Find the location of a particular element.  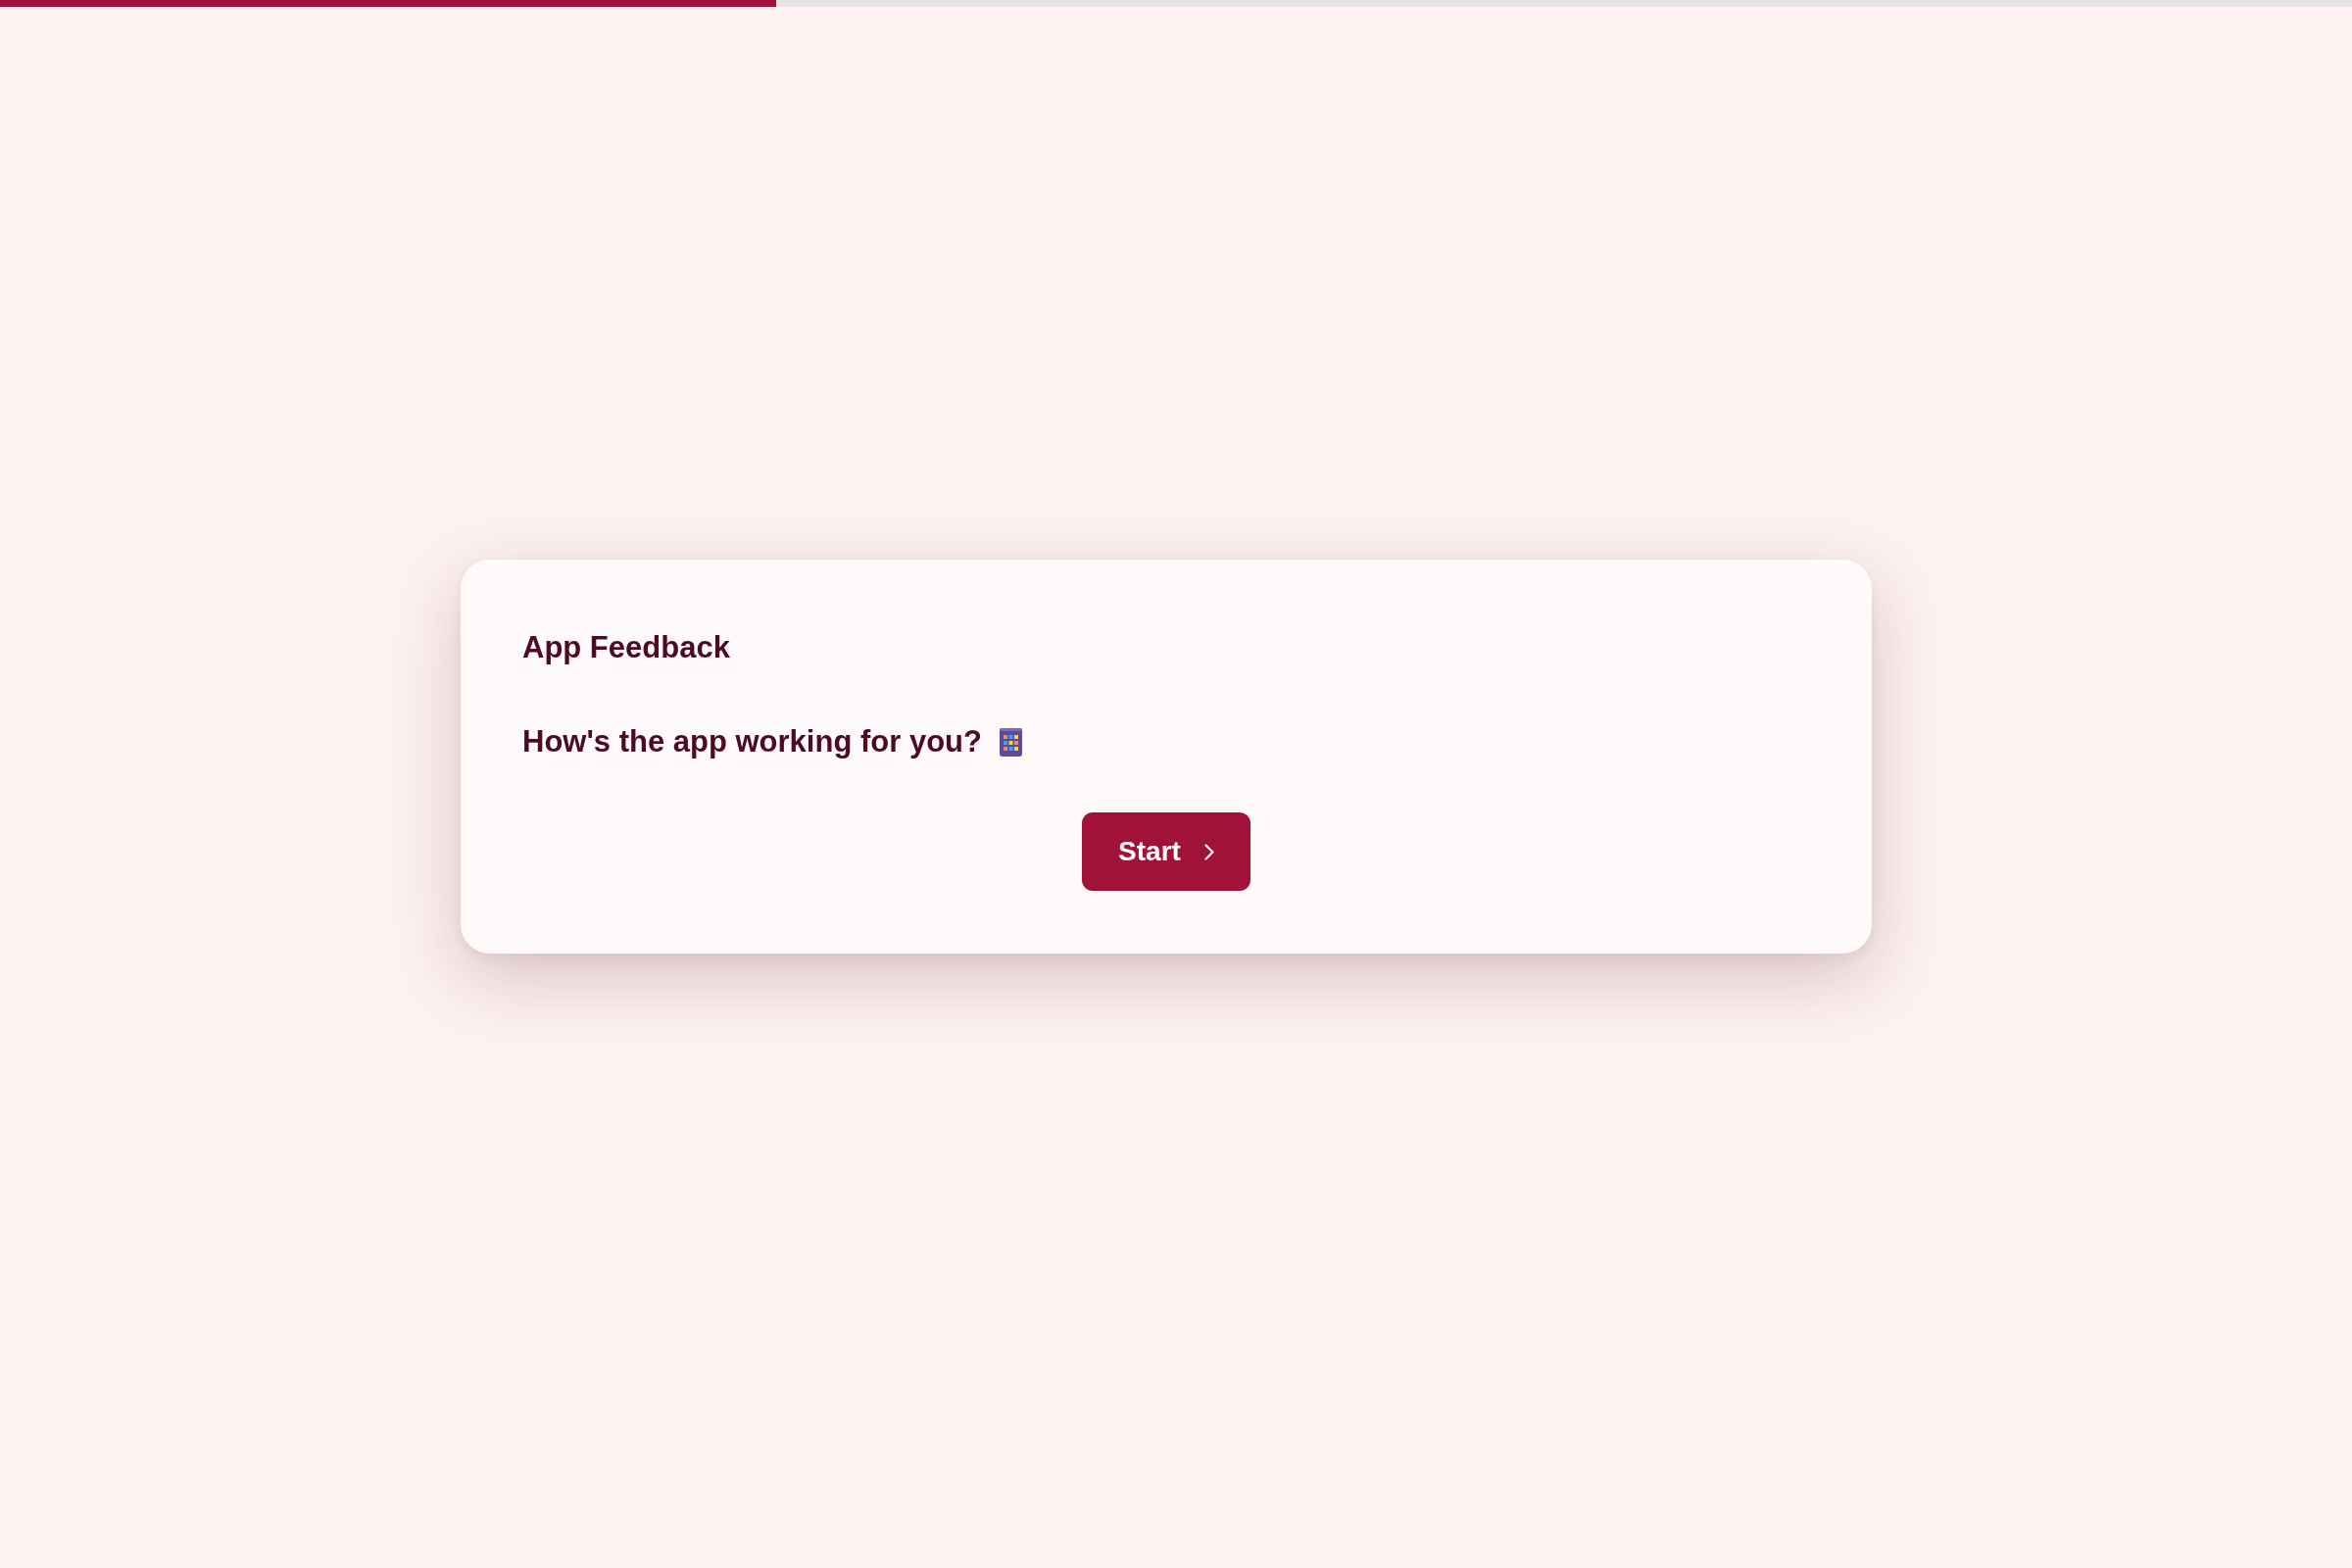

chevron-right-icon is located at coordinates (1208, 851).